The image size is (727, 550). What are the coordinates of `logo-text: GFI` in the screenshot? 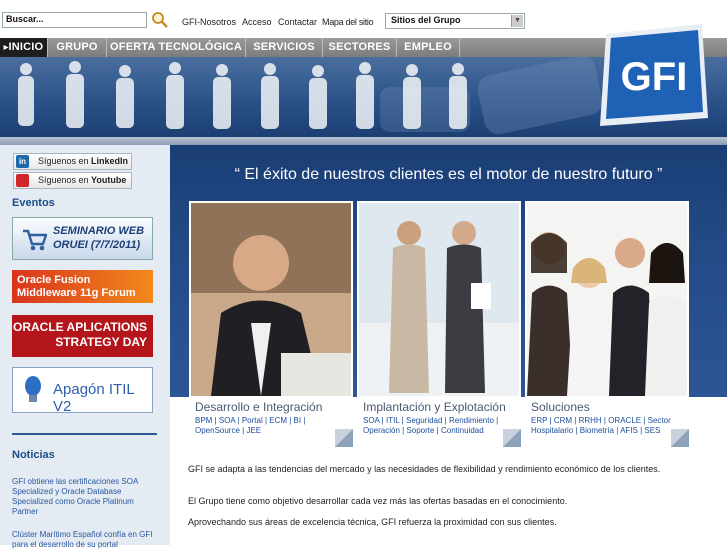 It's located at (654, 77).